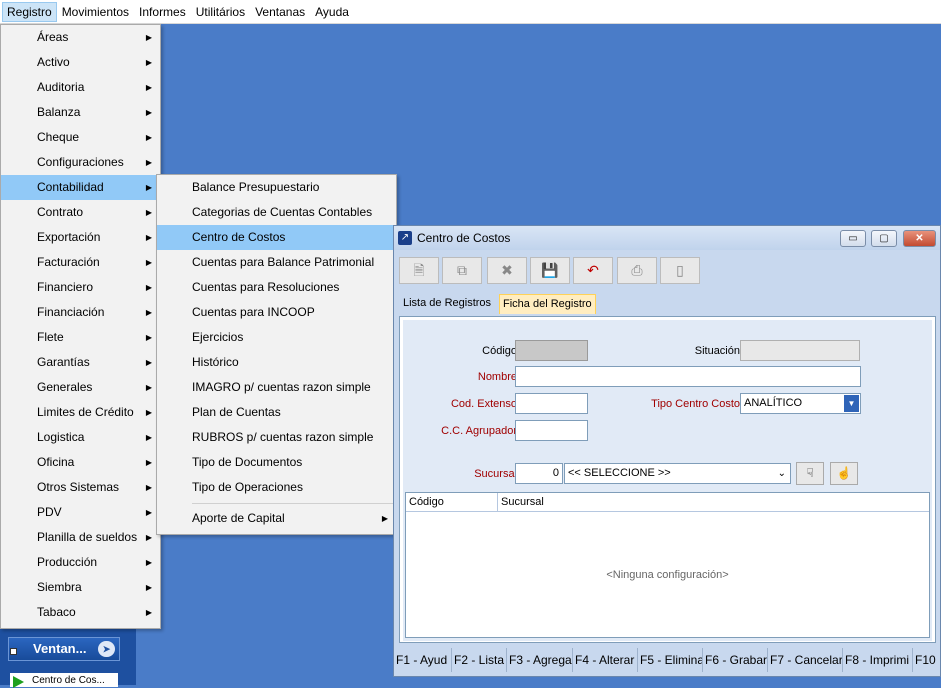  I want to click on menu-ventanas: Ventanas, so click(280, 12).